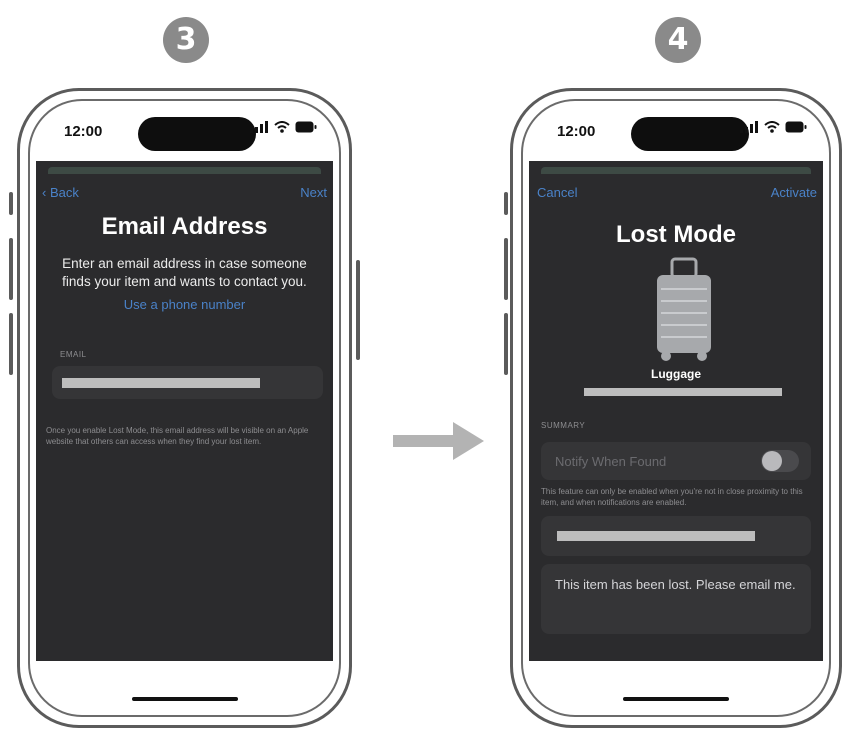 The image size is (845, 733). Describe the element at coordinates (313, 192) in the screenshot. I see `next-button: Next` at that location.